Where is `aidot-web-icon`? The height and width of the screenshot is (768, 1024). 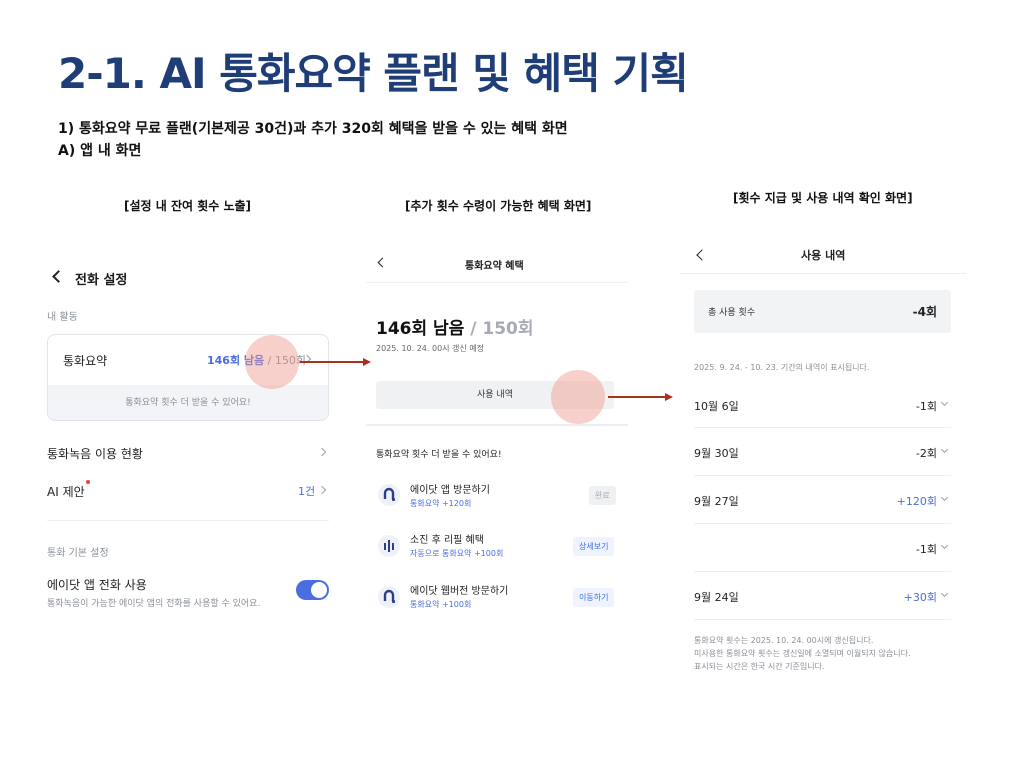
aidot-web-icon is located at coordinates (389, 597).